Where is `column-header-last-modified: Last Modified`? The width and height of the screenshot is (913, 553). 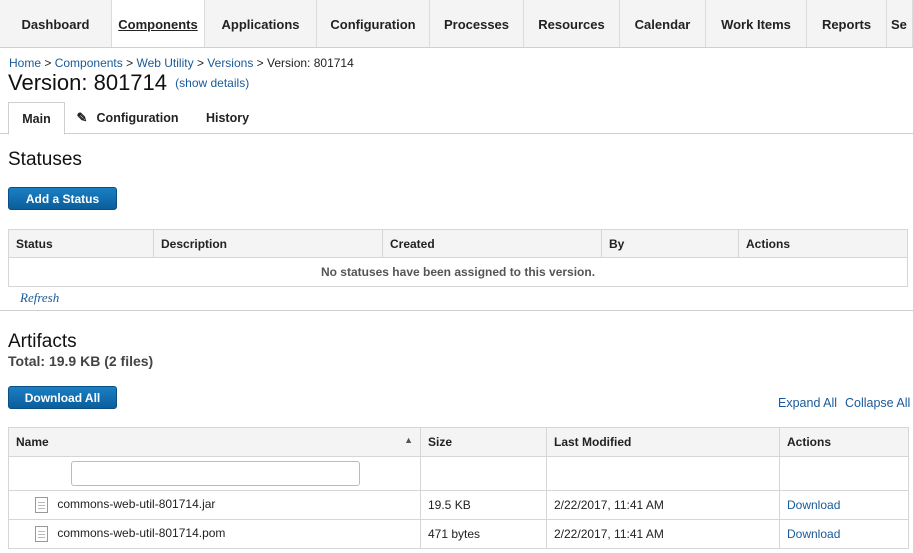
column-header-last-modified: Last Modified is located at coordinates (663, 442).